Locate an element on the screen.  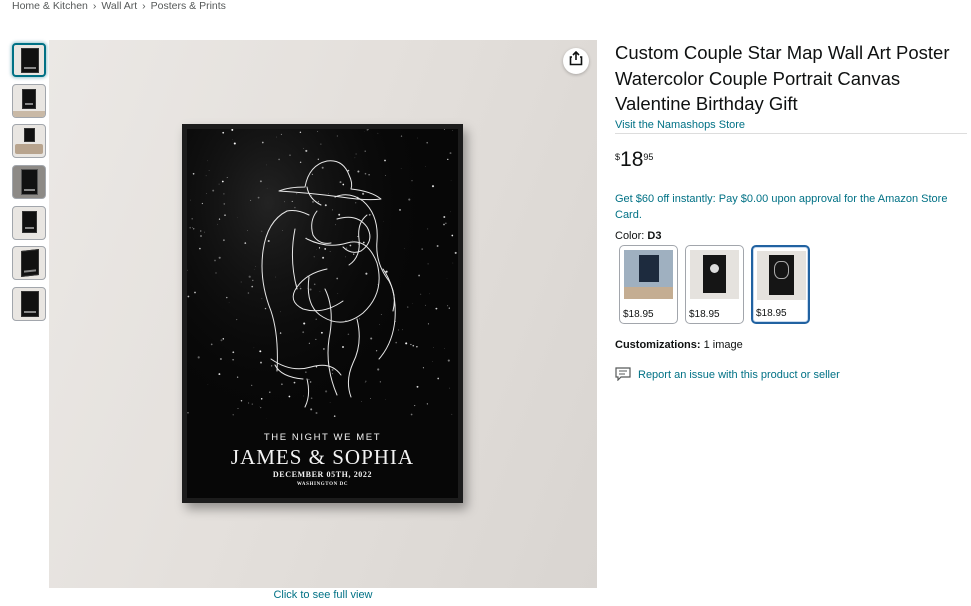
store-link: Visit the Namashops Store is located at coordinates (791, 126).